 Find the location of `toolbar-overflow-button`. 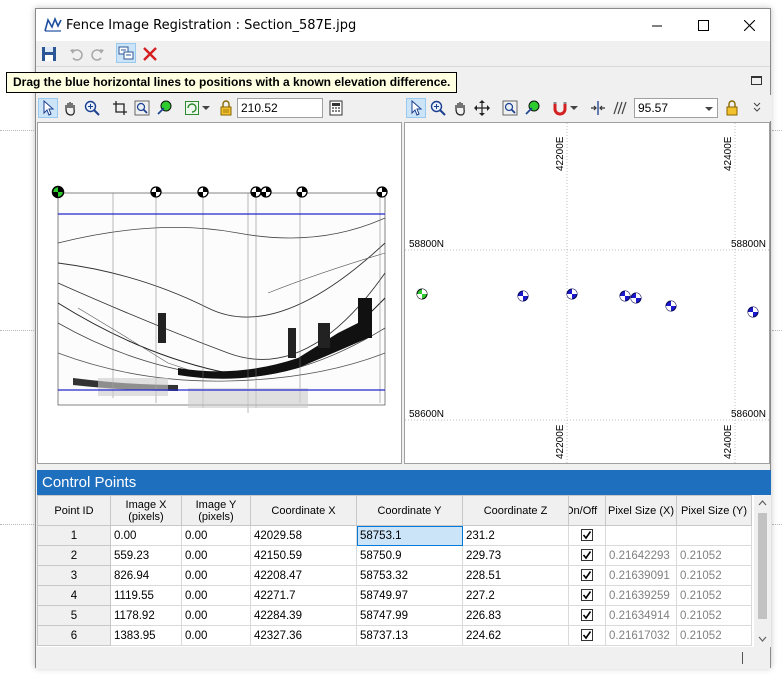

toolbar-overflow-button is located at coordinates (757, 108).